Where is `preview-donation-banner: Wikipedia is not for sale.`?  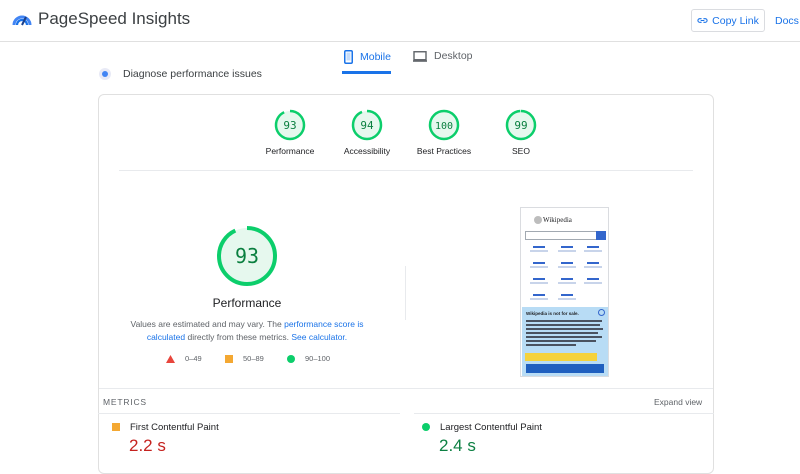
preview-donation-banner: Wikipedia is not for sale. is located at coordinates (565, 341).